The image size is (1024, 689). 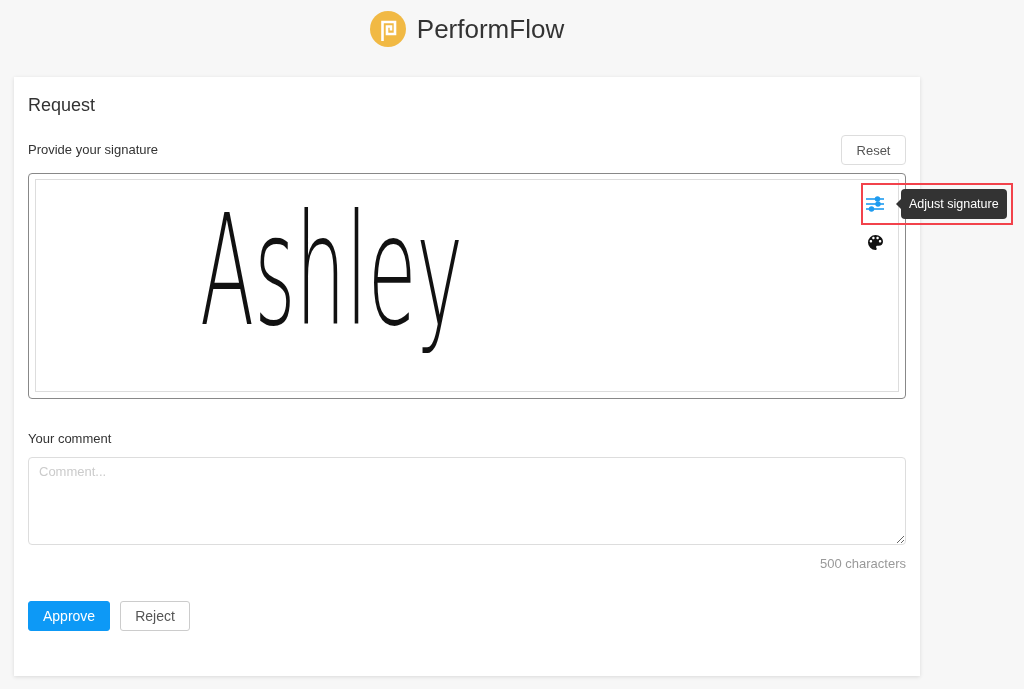 I want to click on card-title: Request, so click(x=62, y=105).